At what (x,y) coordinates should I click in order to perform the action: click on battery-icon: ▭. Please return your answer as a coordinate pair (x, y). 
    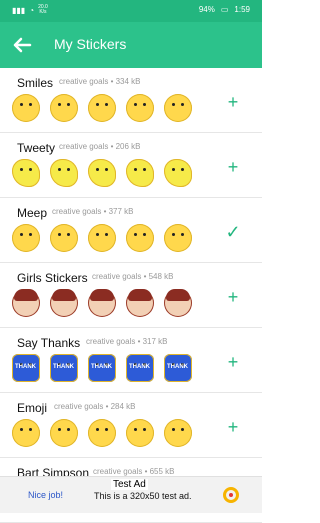
    Looking at the image, I should click on (224, 9).